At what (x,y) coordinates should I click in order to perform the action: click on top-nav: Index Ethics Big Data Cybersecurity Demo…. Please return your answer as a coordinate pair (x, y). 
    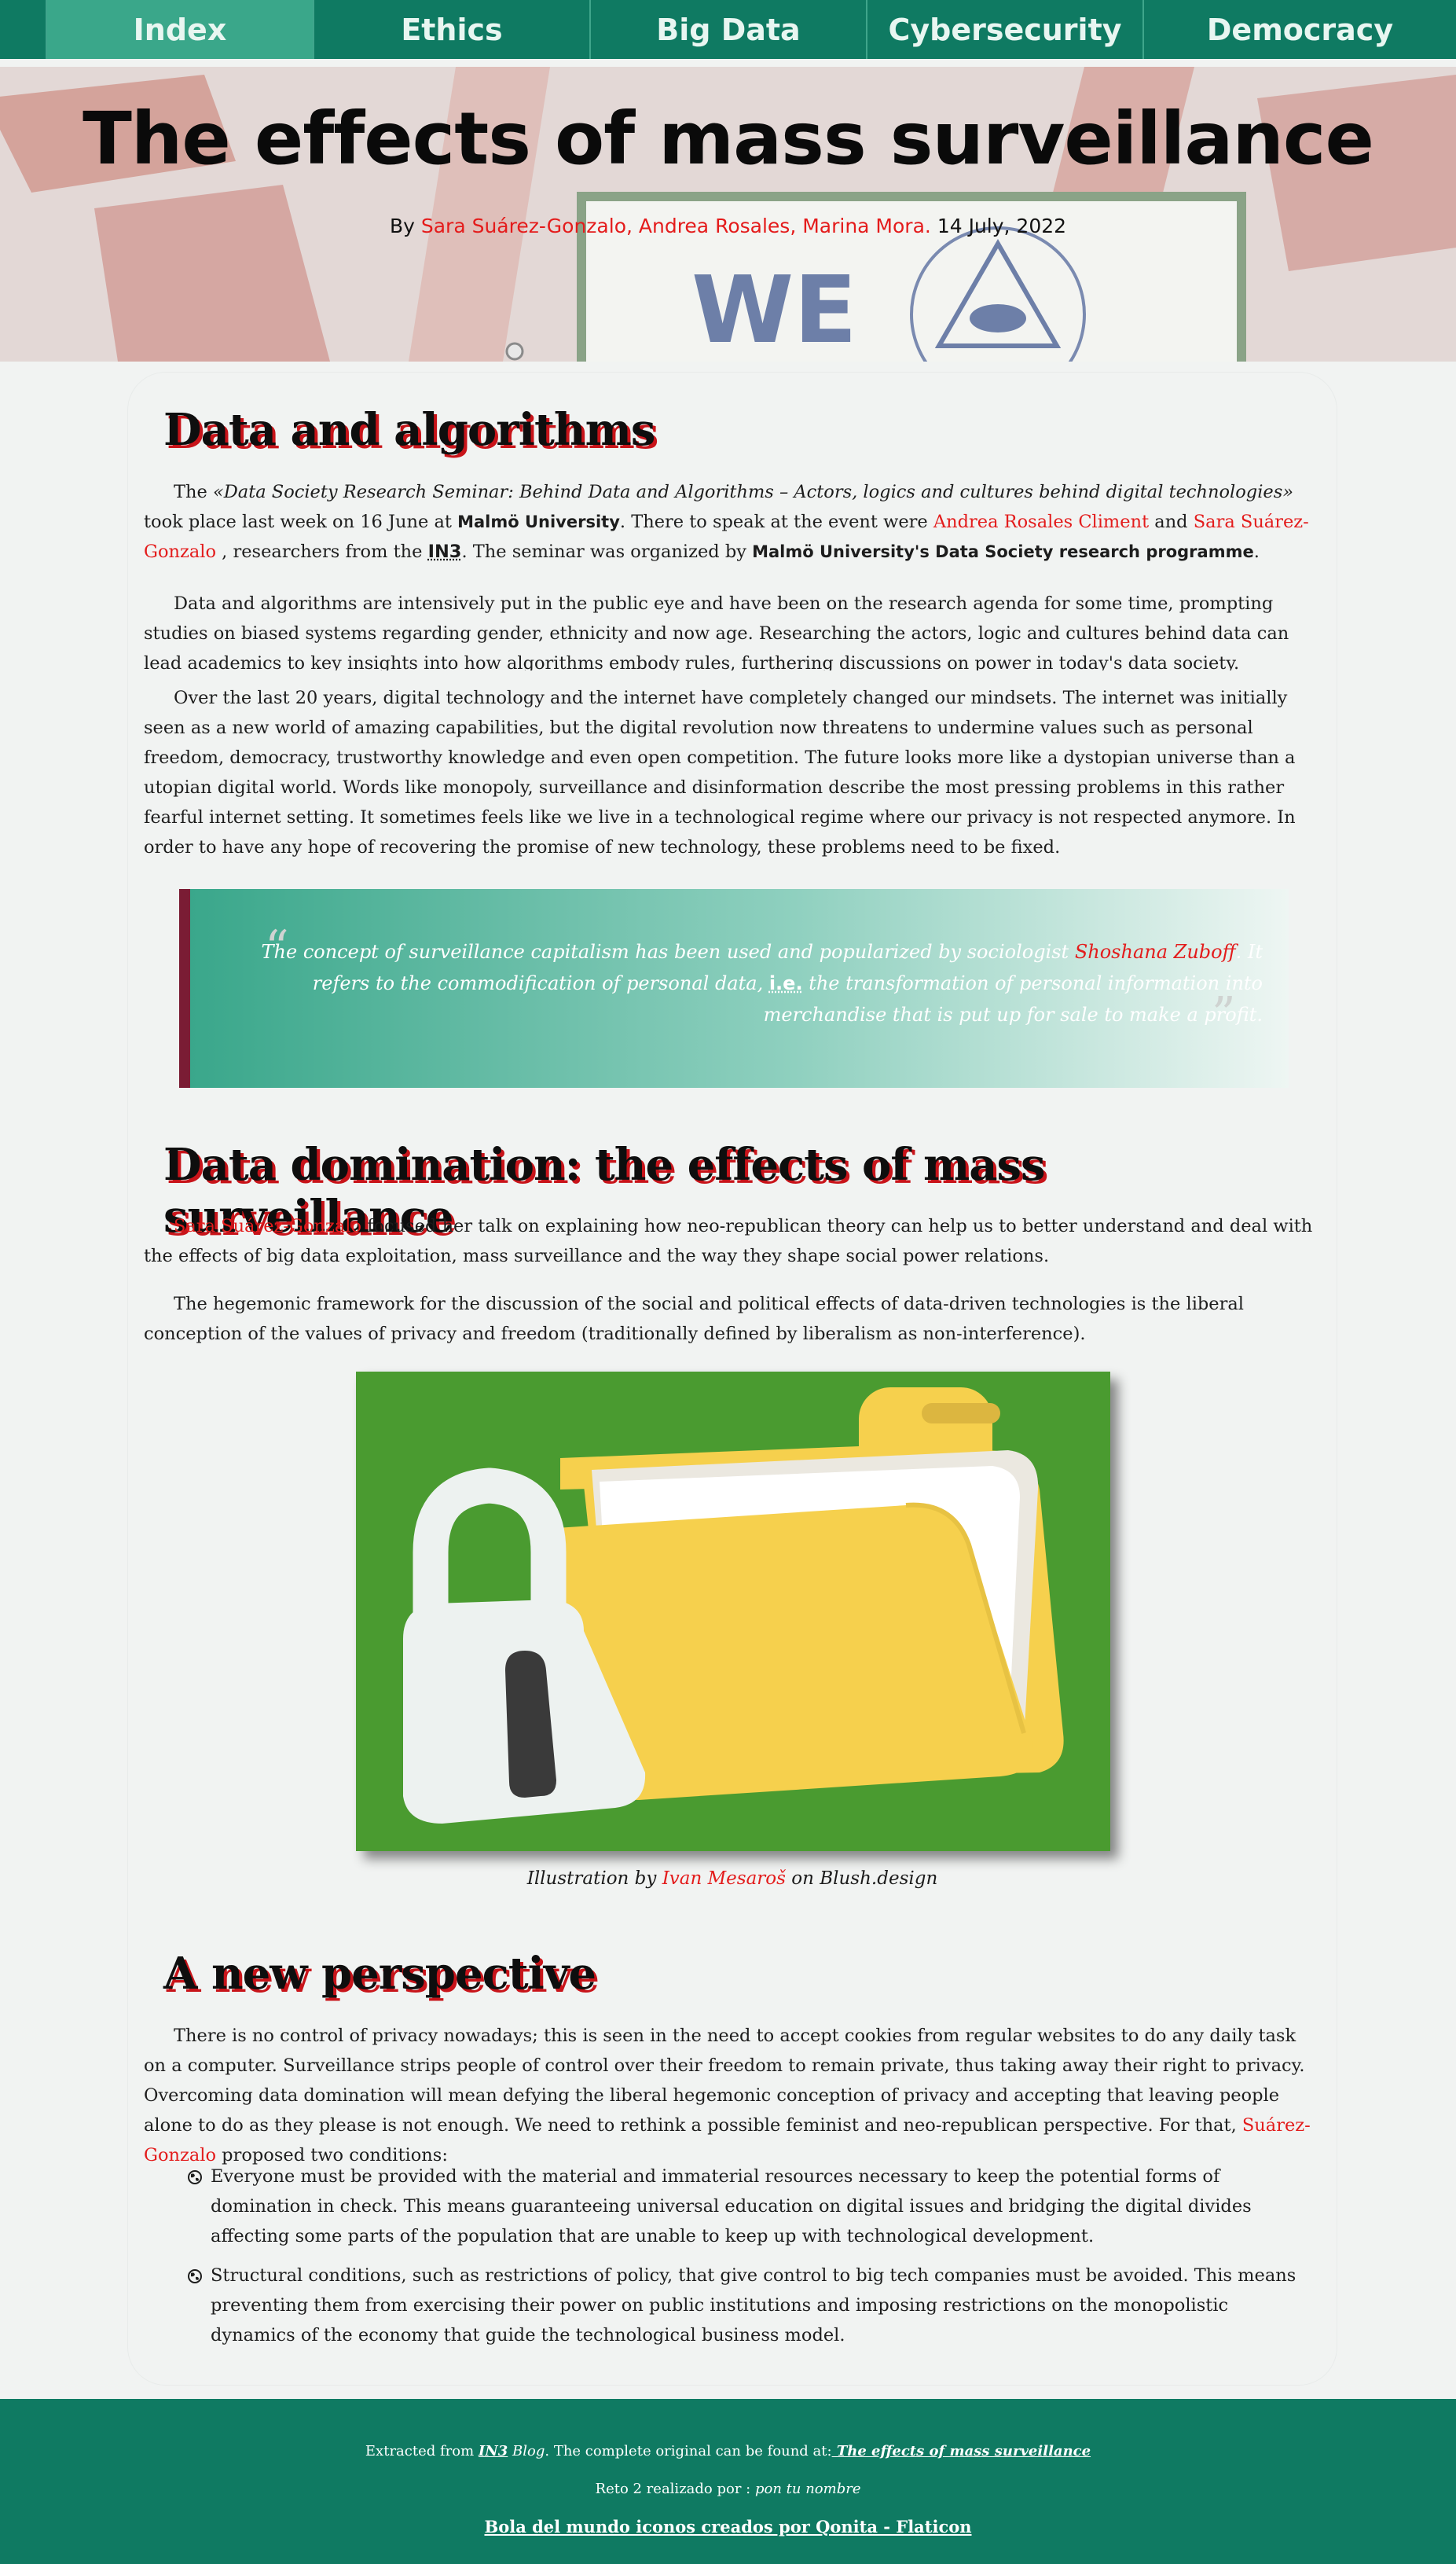
    Looking at the image, I should click on (728, 29).